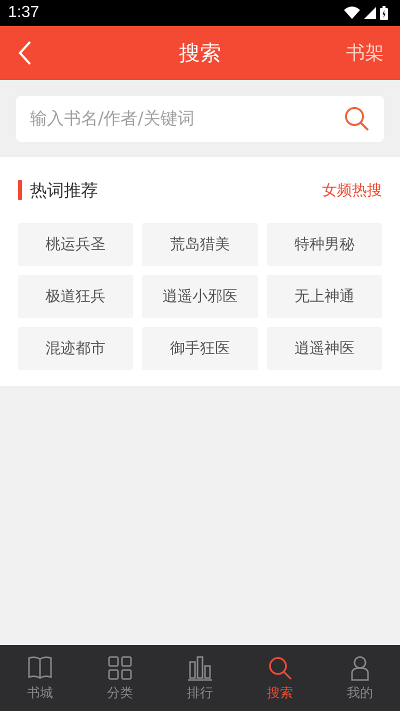 Image resolution: width=400 pixels, height=711 pixels. What do you see at coordinates (76, 296) in the screenshot?
I see `hot-word-button: 极道狂兵` at bounding box center [76, 296].